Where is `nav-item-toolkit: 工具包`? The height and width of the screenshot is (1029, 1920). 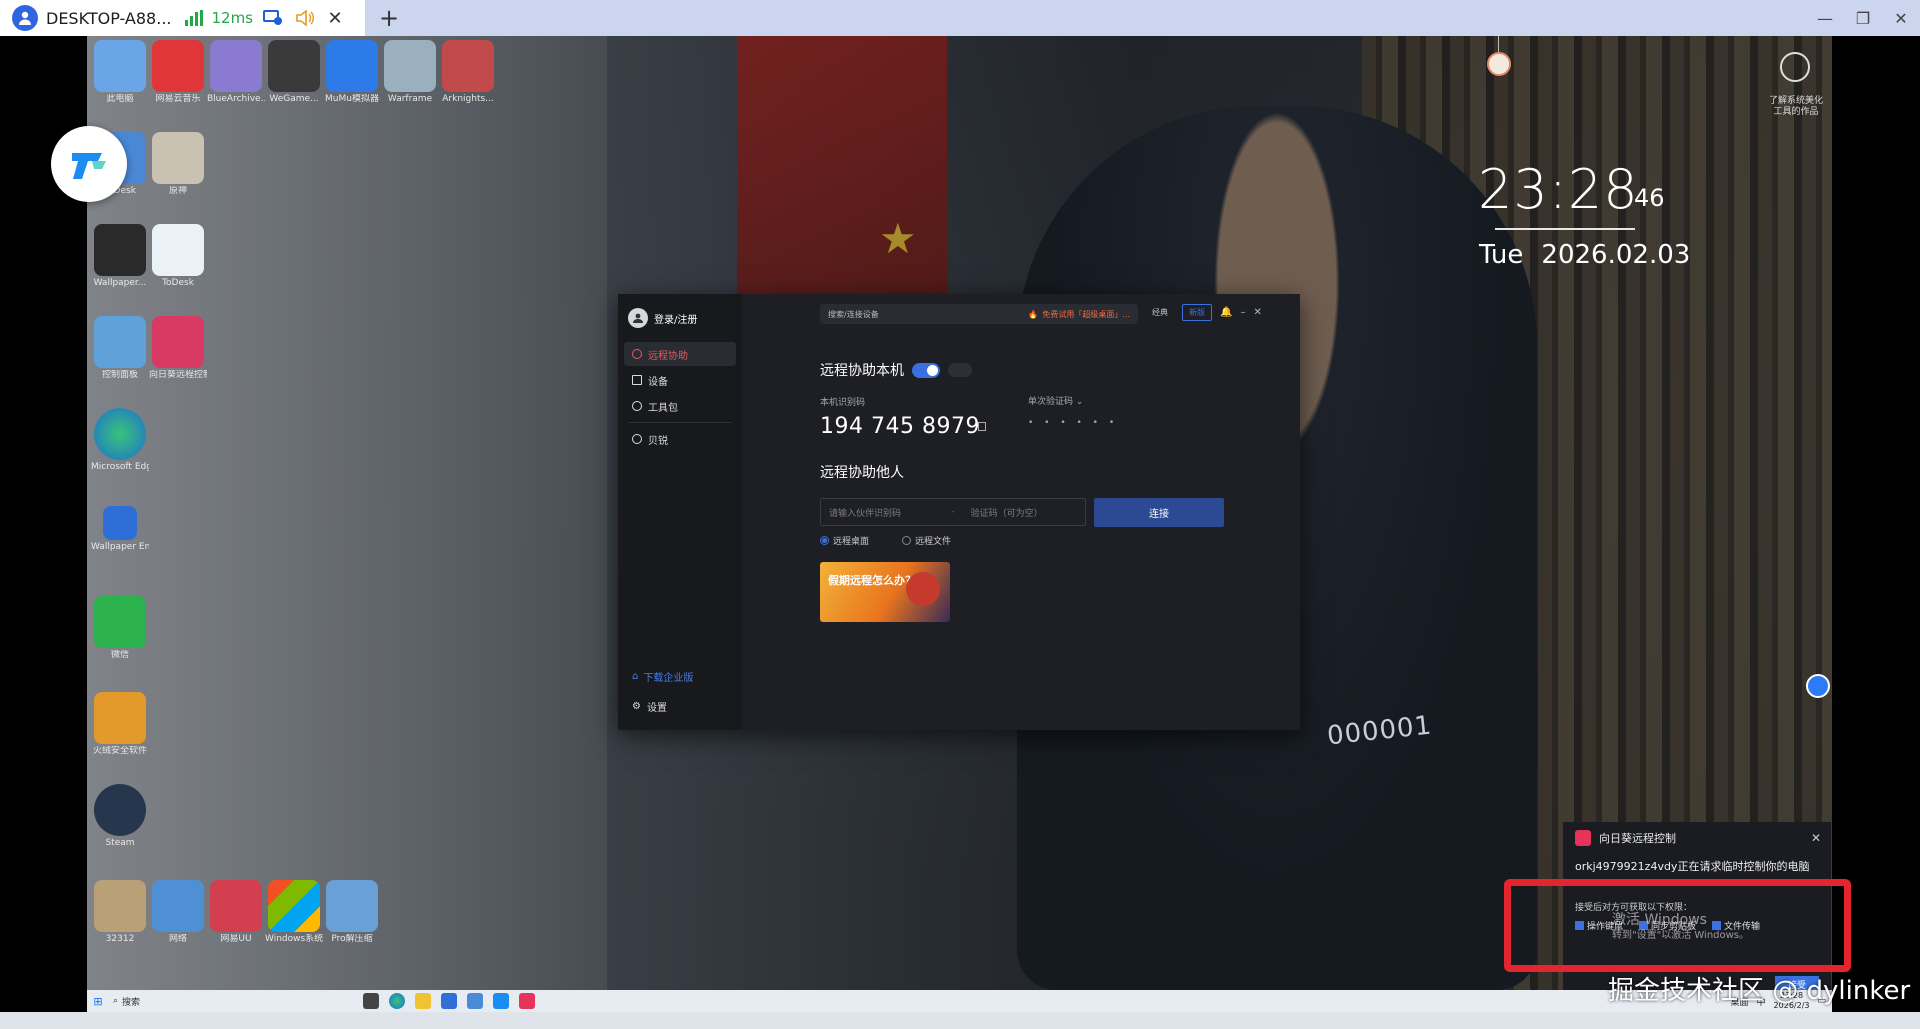 nav-item-toolkit: 工具包 is located at coordinates (680, 406).